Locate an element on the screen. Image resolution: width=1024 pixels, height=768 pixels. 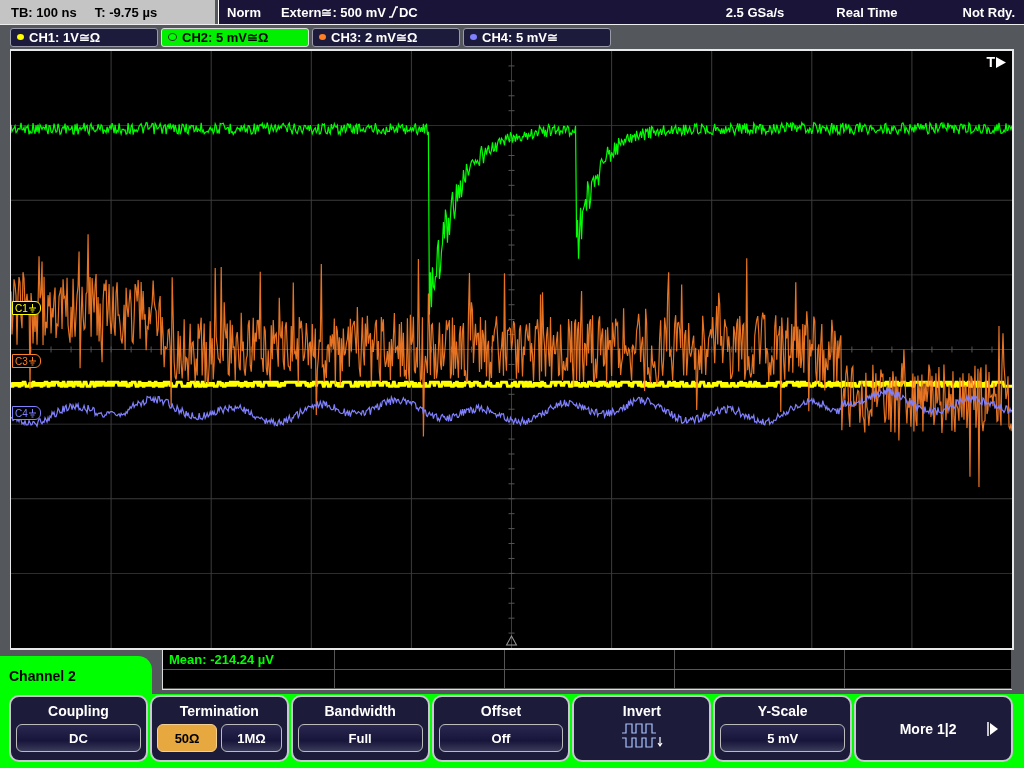
channel-tab-label: CH2: 5 mV≅Ω is located at coordinates (225, 37).